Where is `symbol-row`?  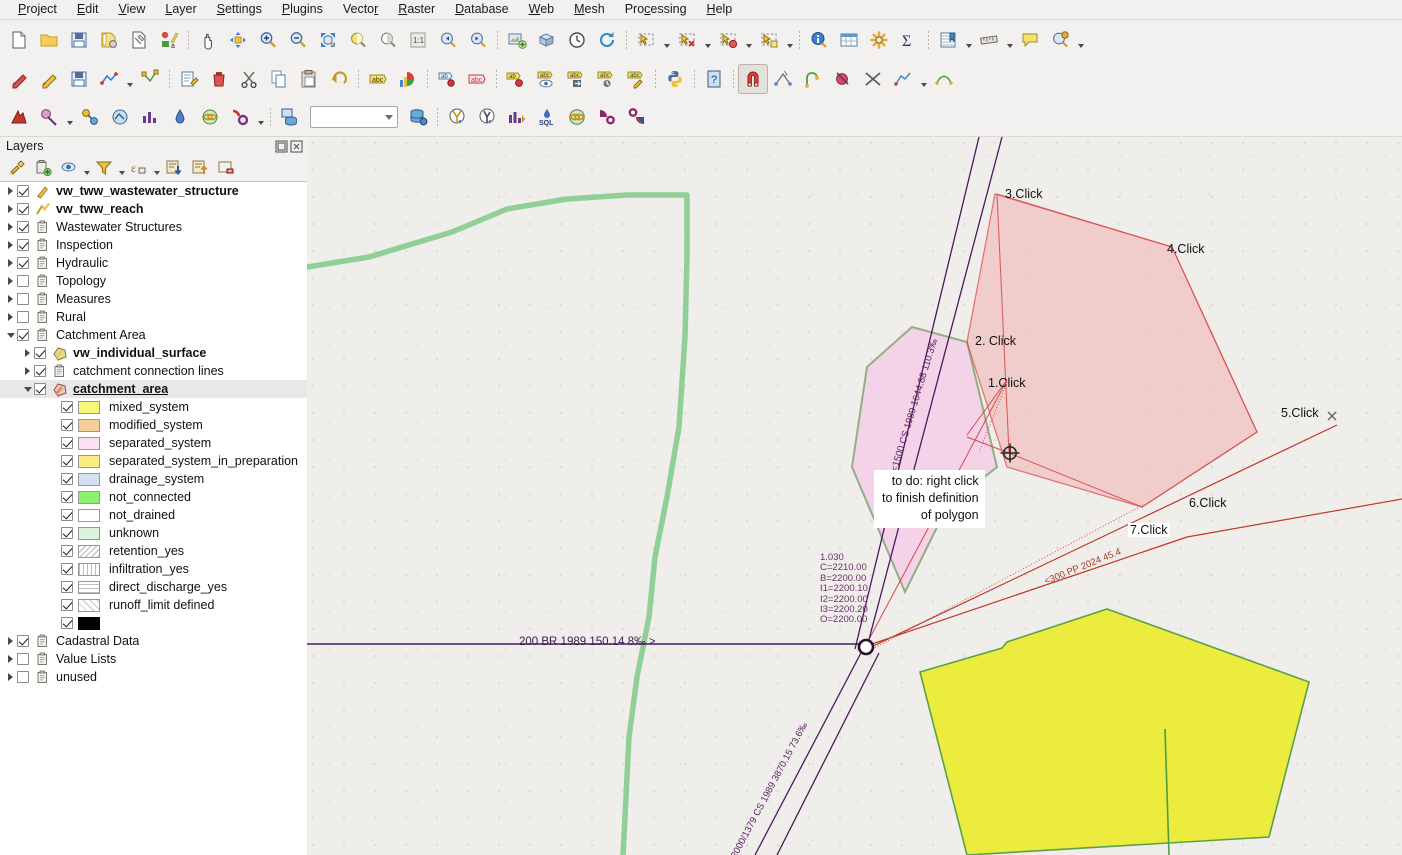 symbol-row is located at coordinates (153, 623).